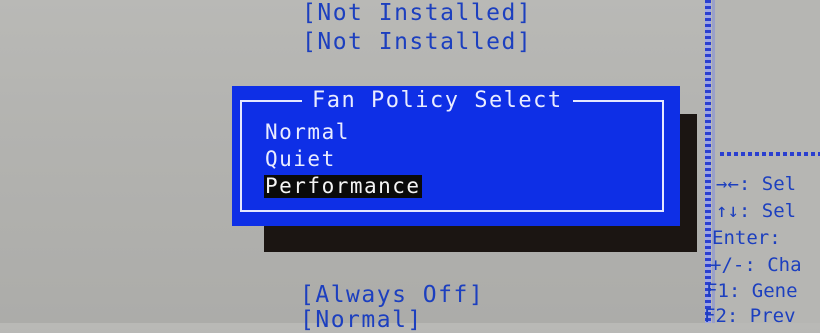 The height and width of the screenshot is (333, 820). What do you see at coordinates (750, 316) in the screenshot?
I see `help-line-f2: F2: Prev` at bounding box center [750, 316].